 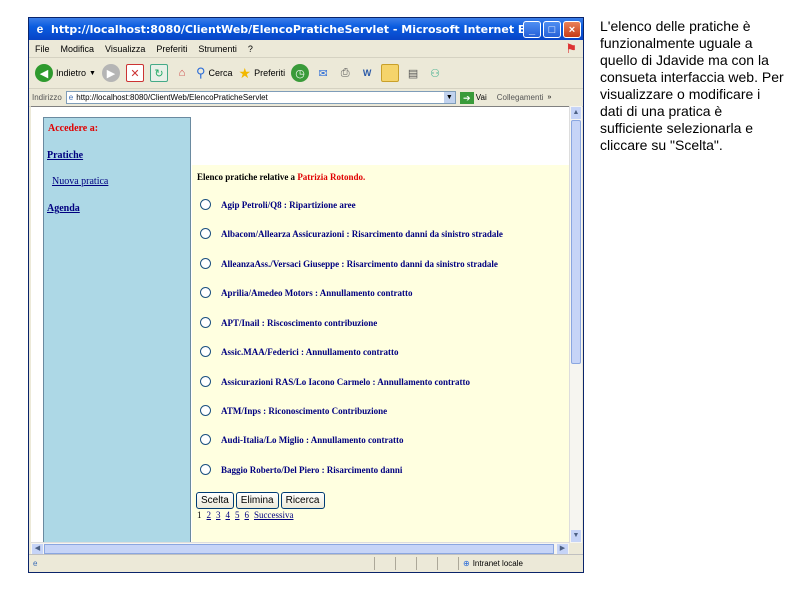 I want to click on menu-file: File, so click(x=42, y=49).